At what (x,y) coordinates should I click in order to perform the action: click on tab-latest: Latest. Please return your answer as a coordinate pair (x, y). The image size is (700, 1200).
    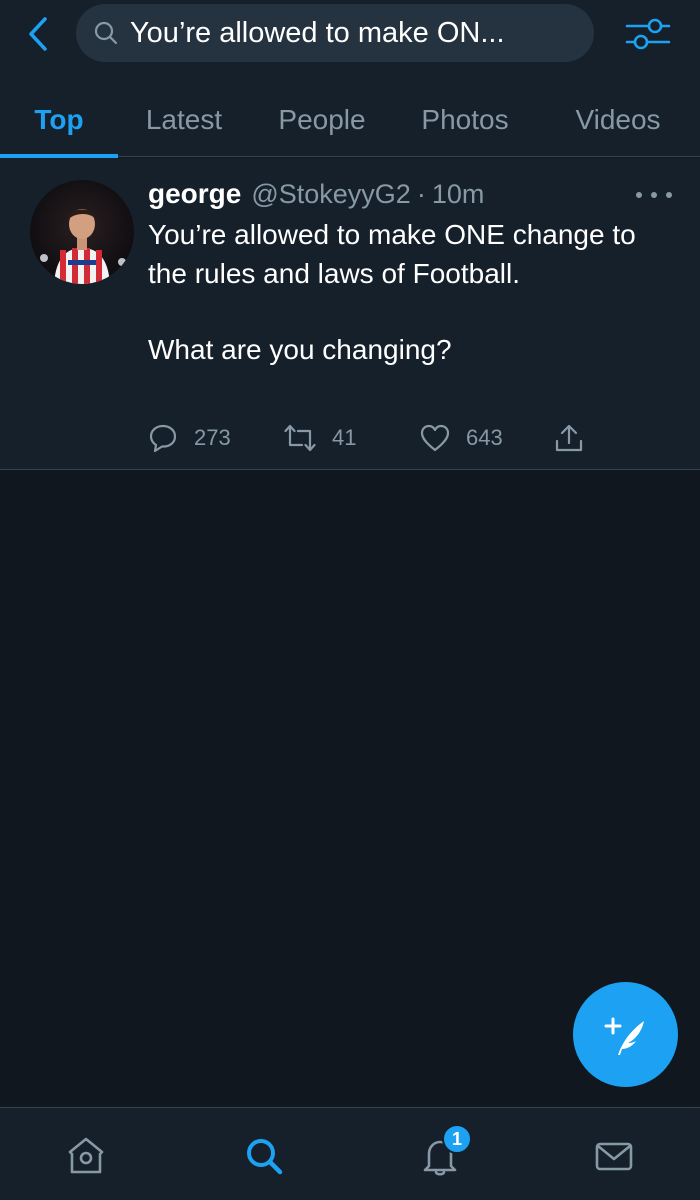
    Looking at the image, I should click on (184, 119).